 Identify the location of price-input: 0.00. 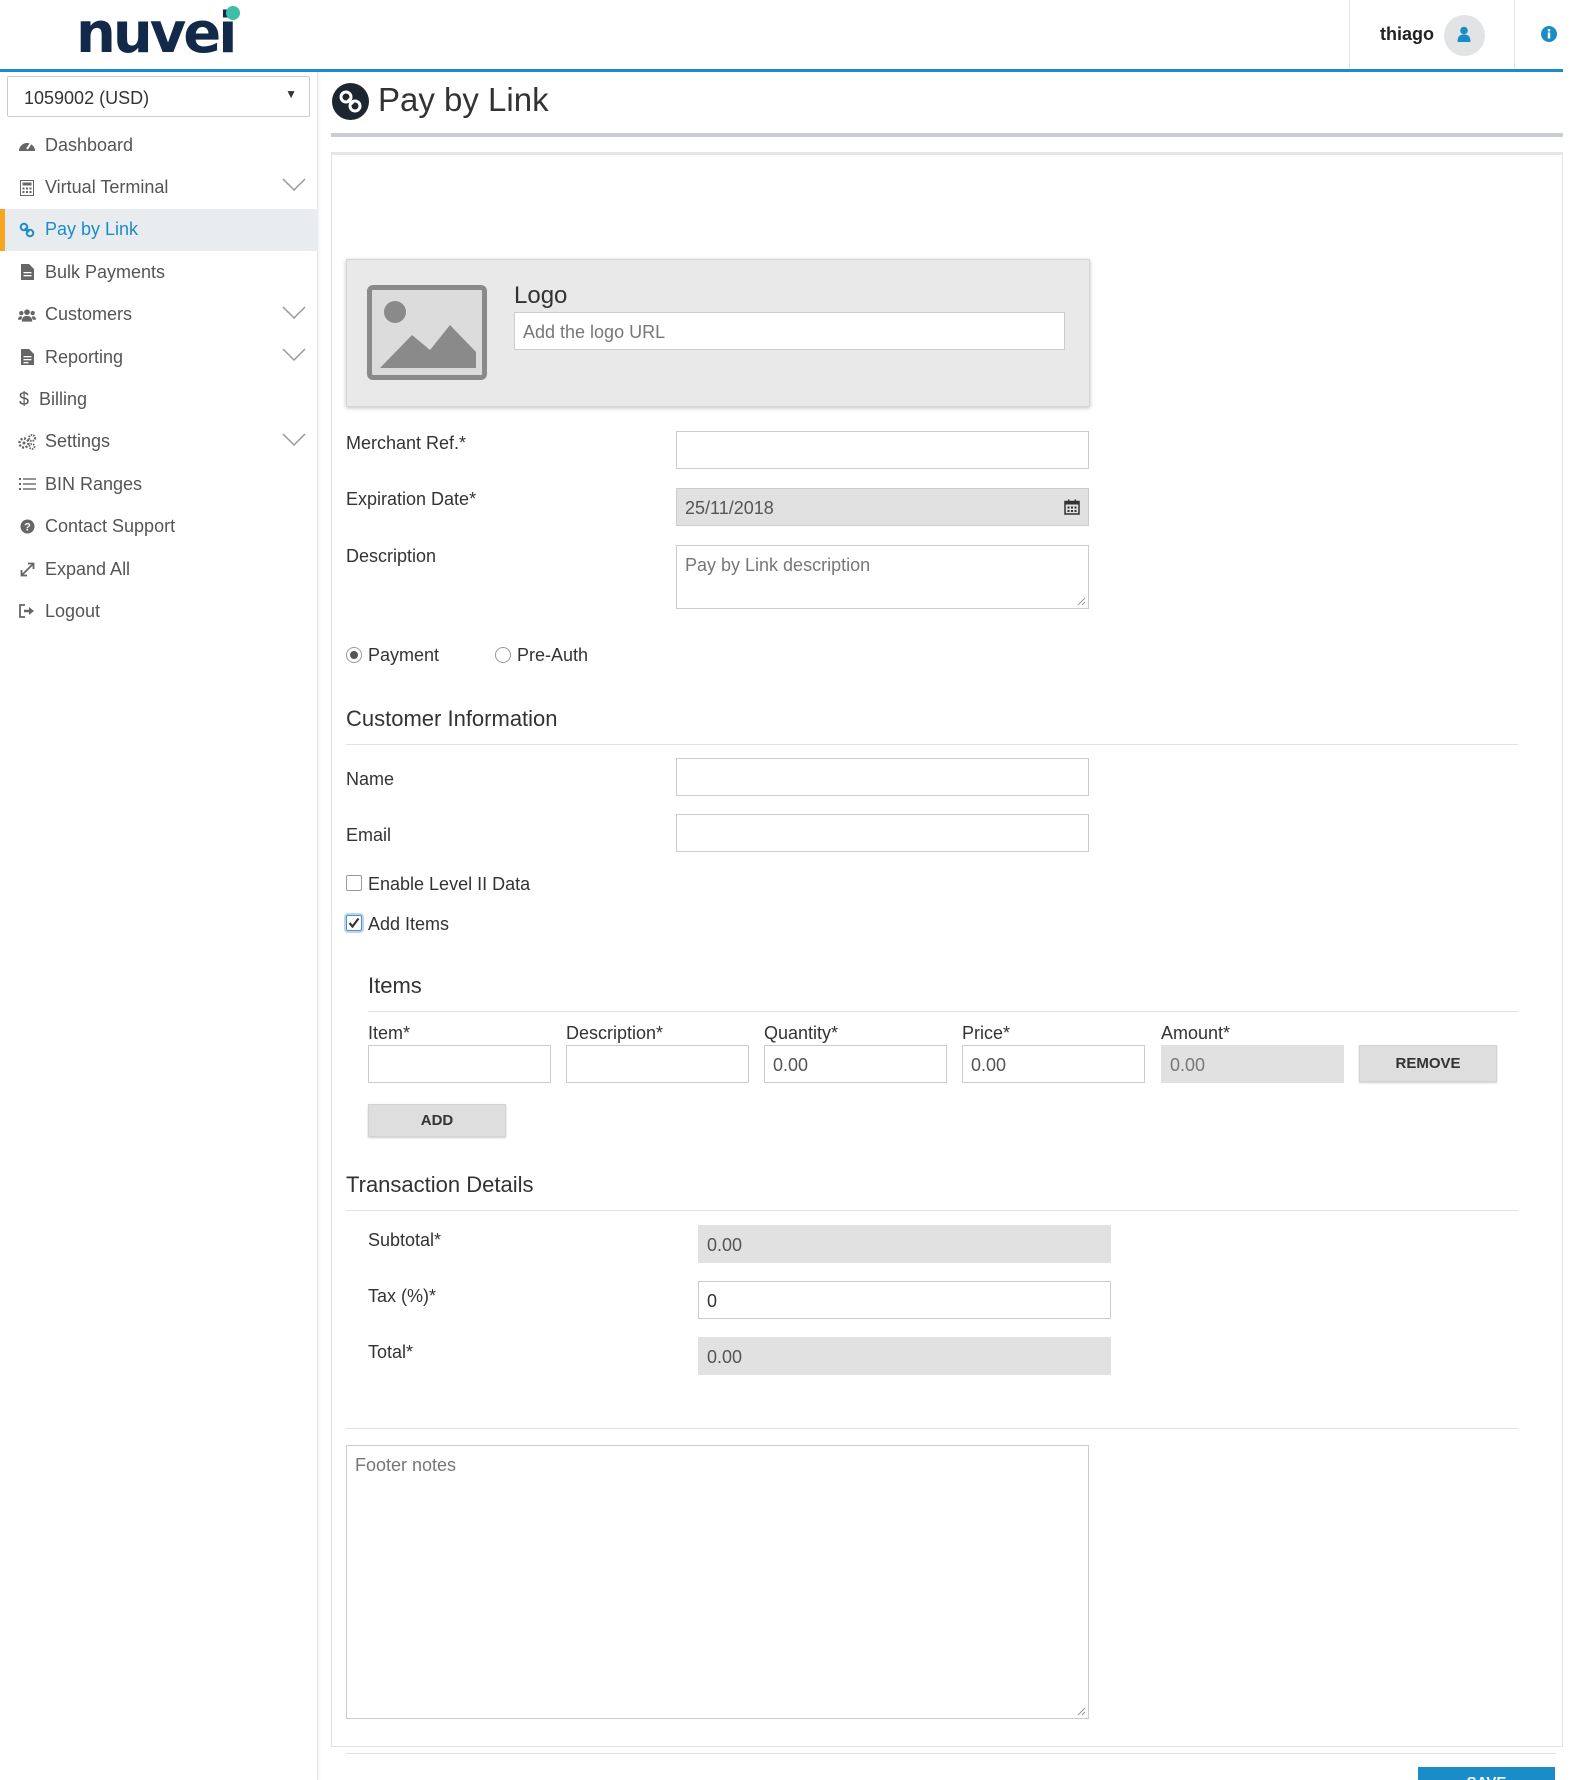
(1053, 1064).